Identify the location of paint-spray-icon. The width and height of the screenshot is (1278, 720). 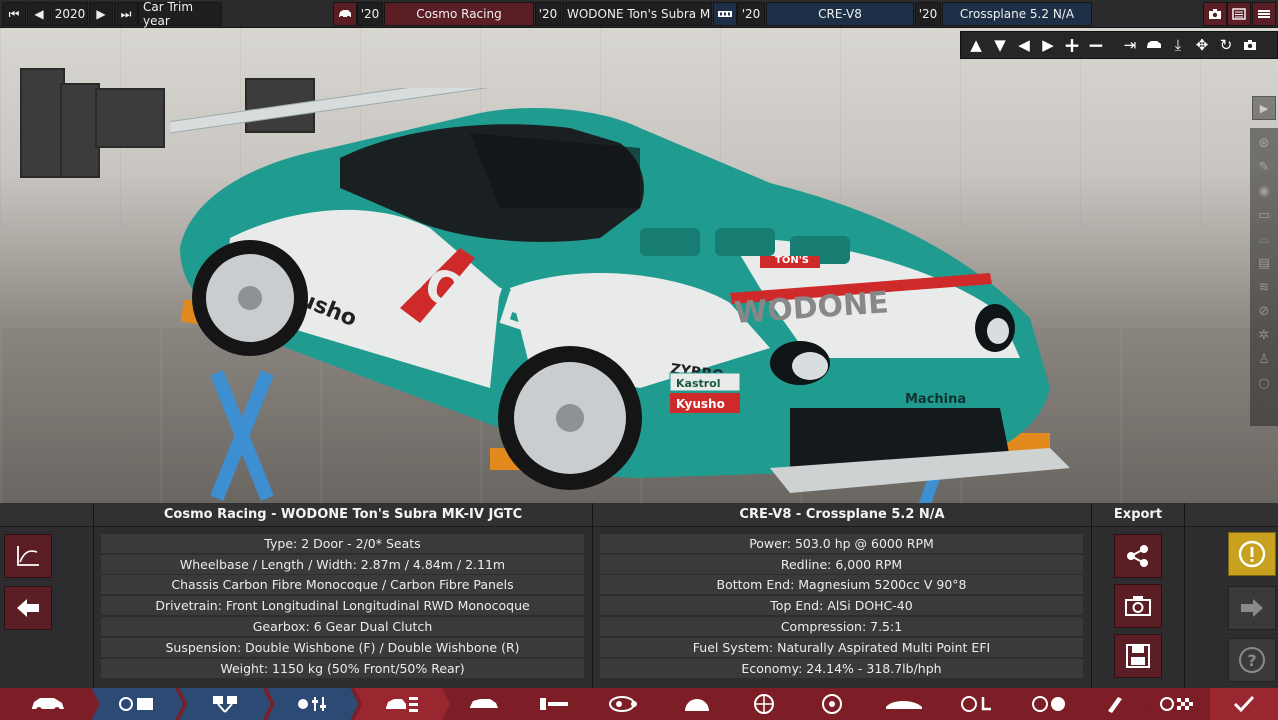
(1115, 704).